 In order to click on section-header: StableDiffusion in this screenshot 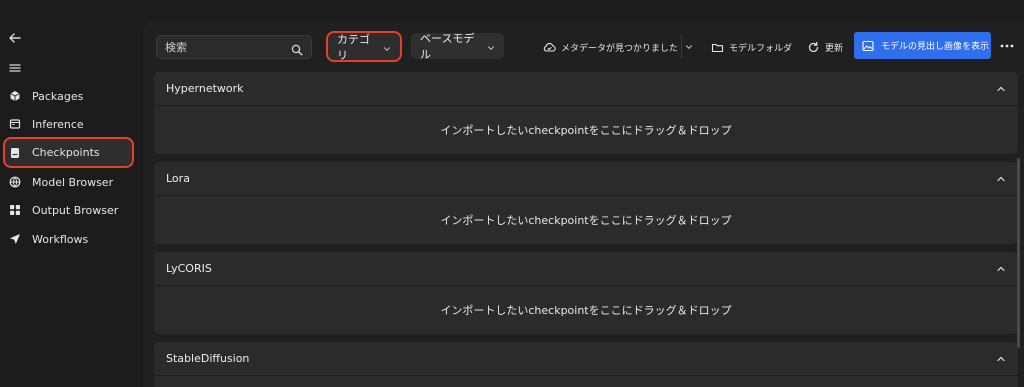, I will do `click(586, 359)`.